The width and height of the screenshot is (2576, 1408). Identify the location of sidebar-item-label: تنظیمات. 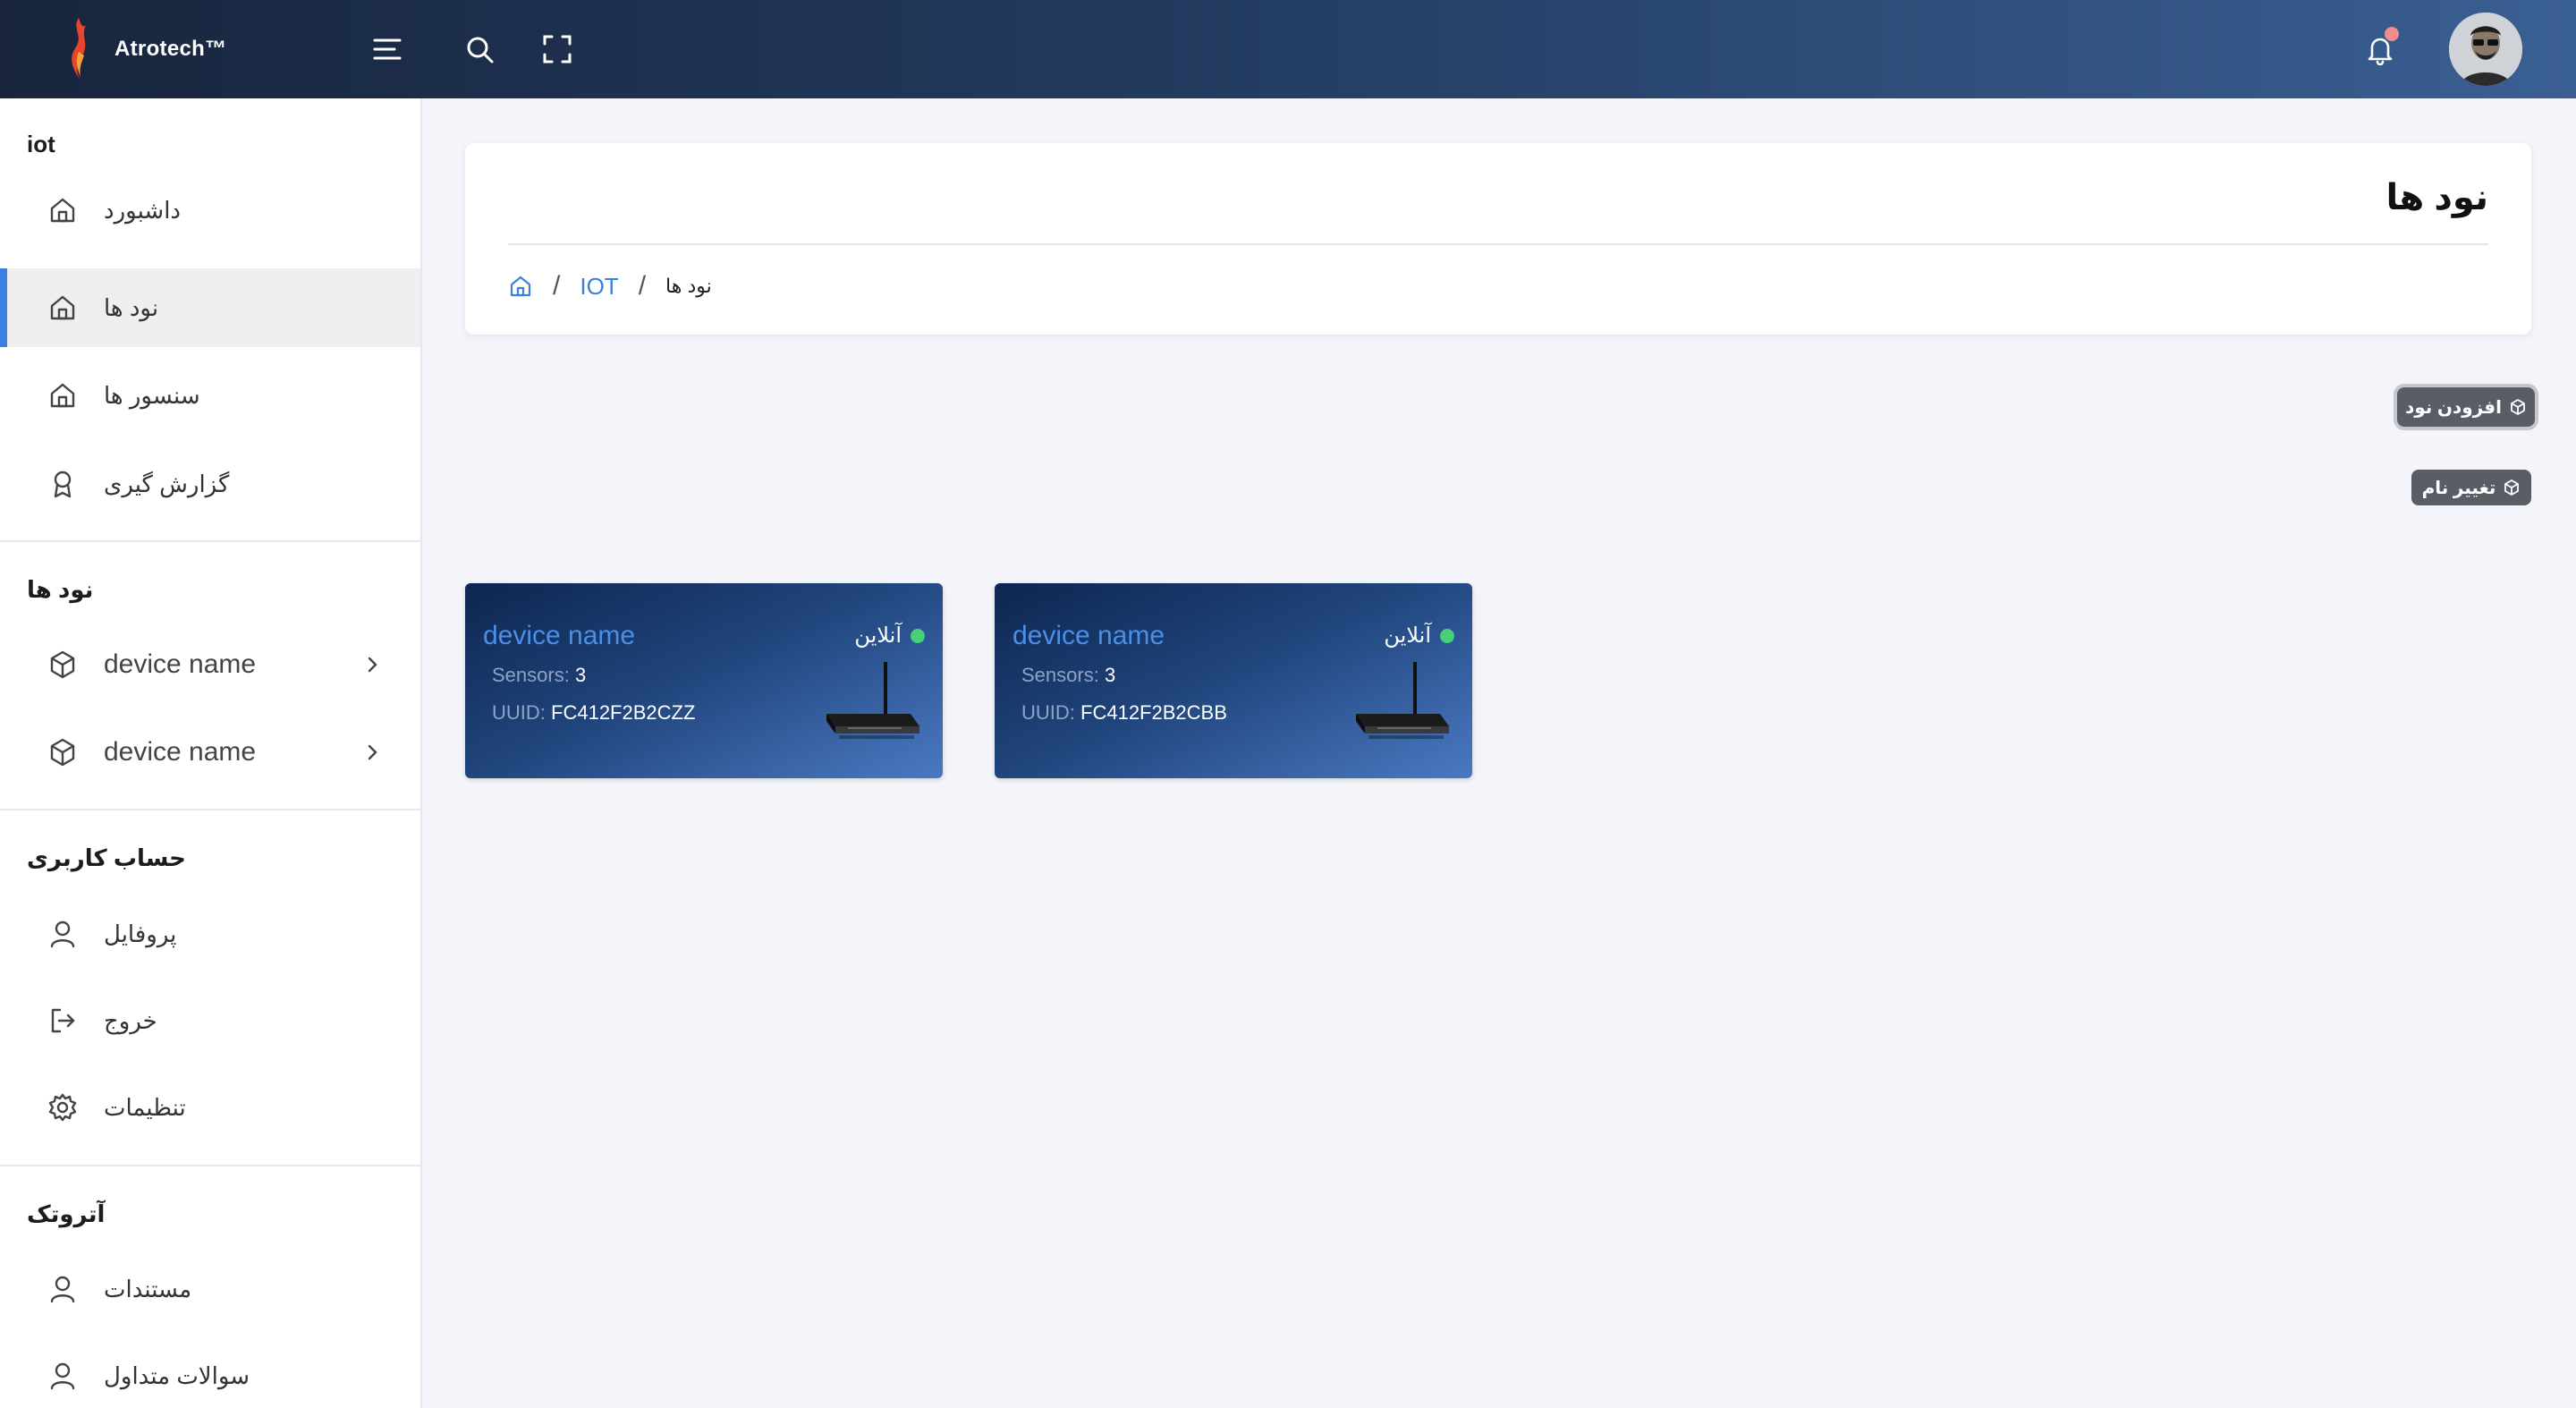
(145, 1107).